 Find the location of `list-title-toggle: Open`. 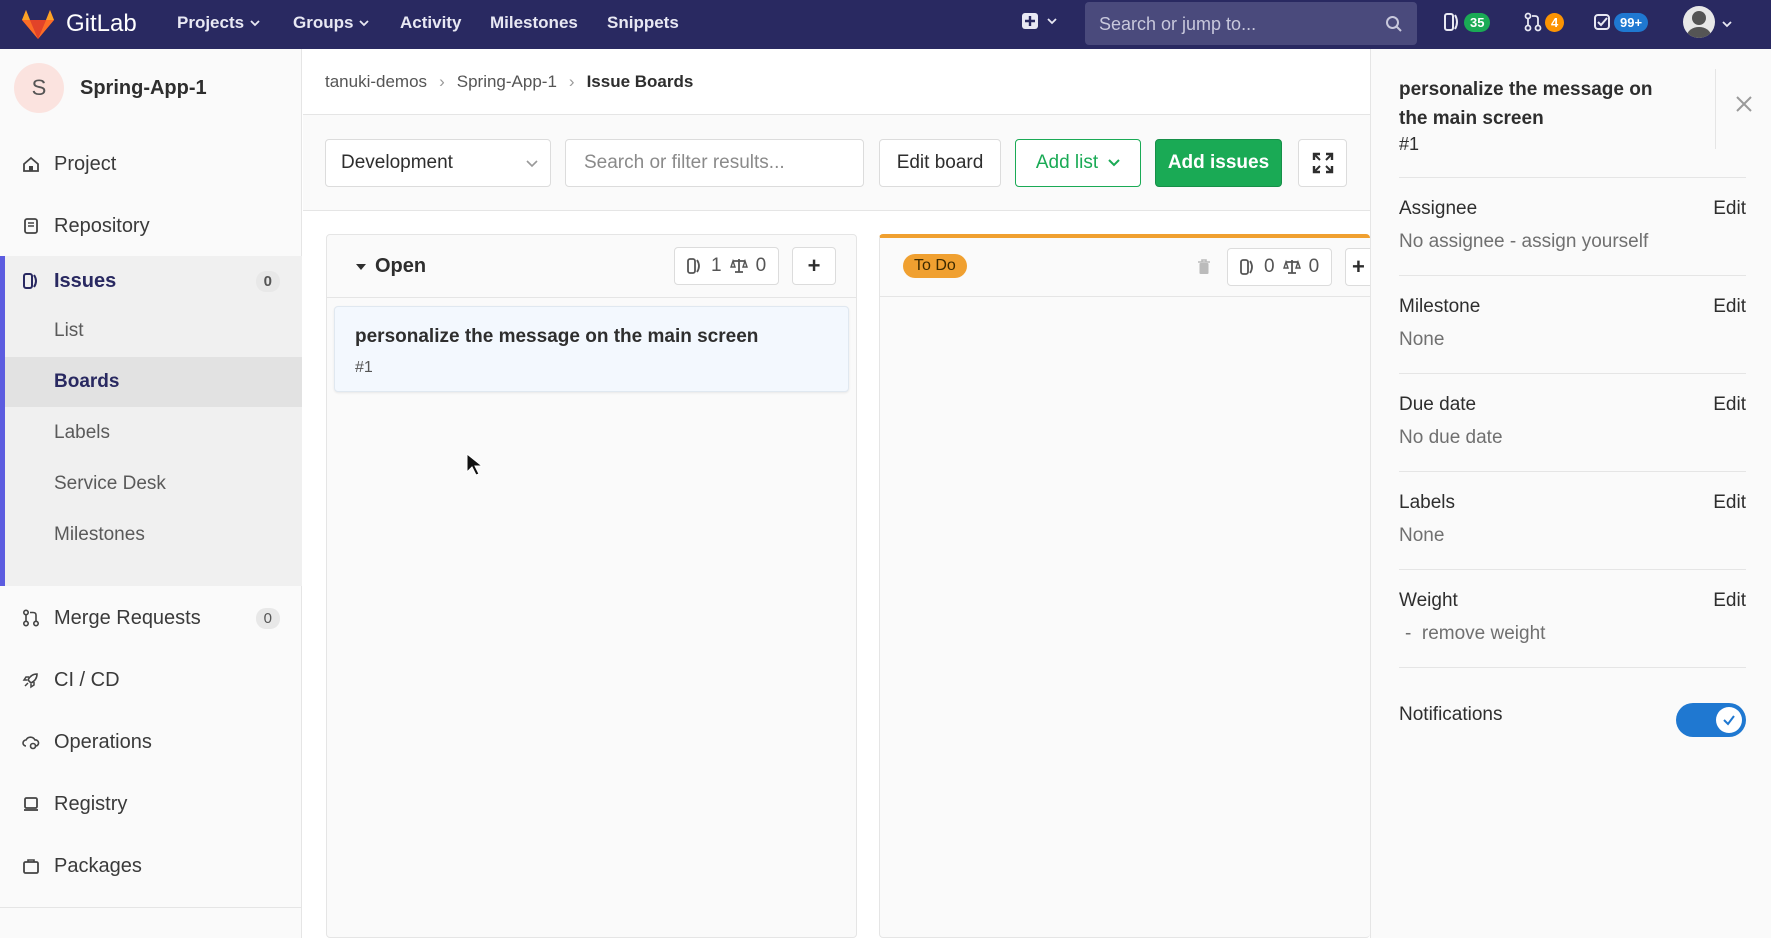

list-title-toggle: Open is located at coordinates (390, 266).